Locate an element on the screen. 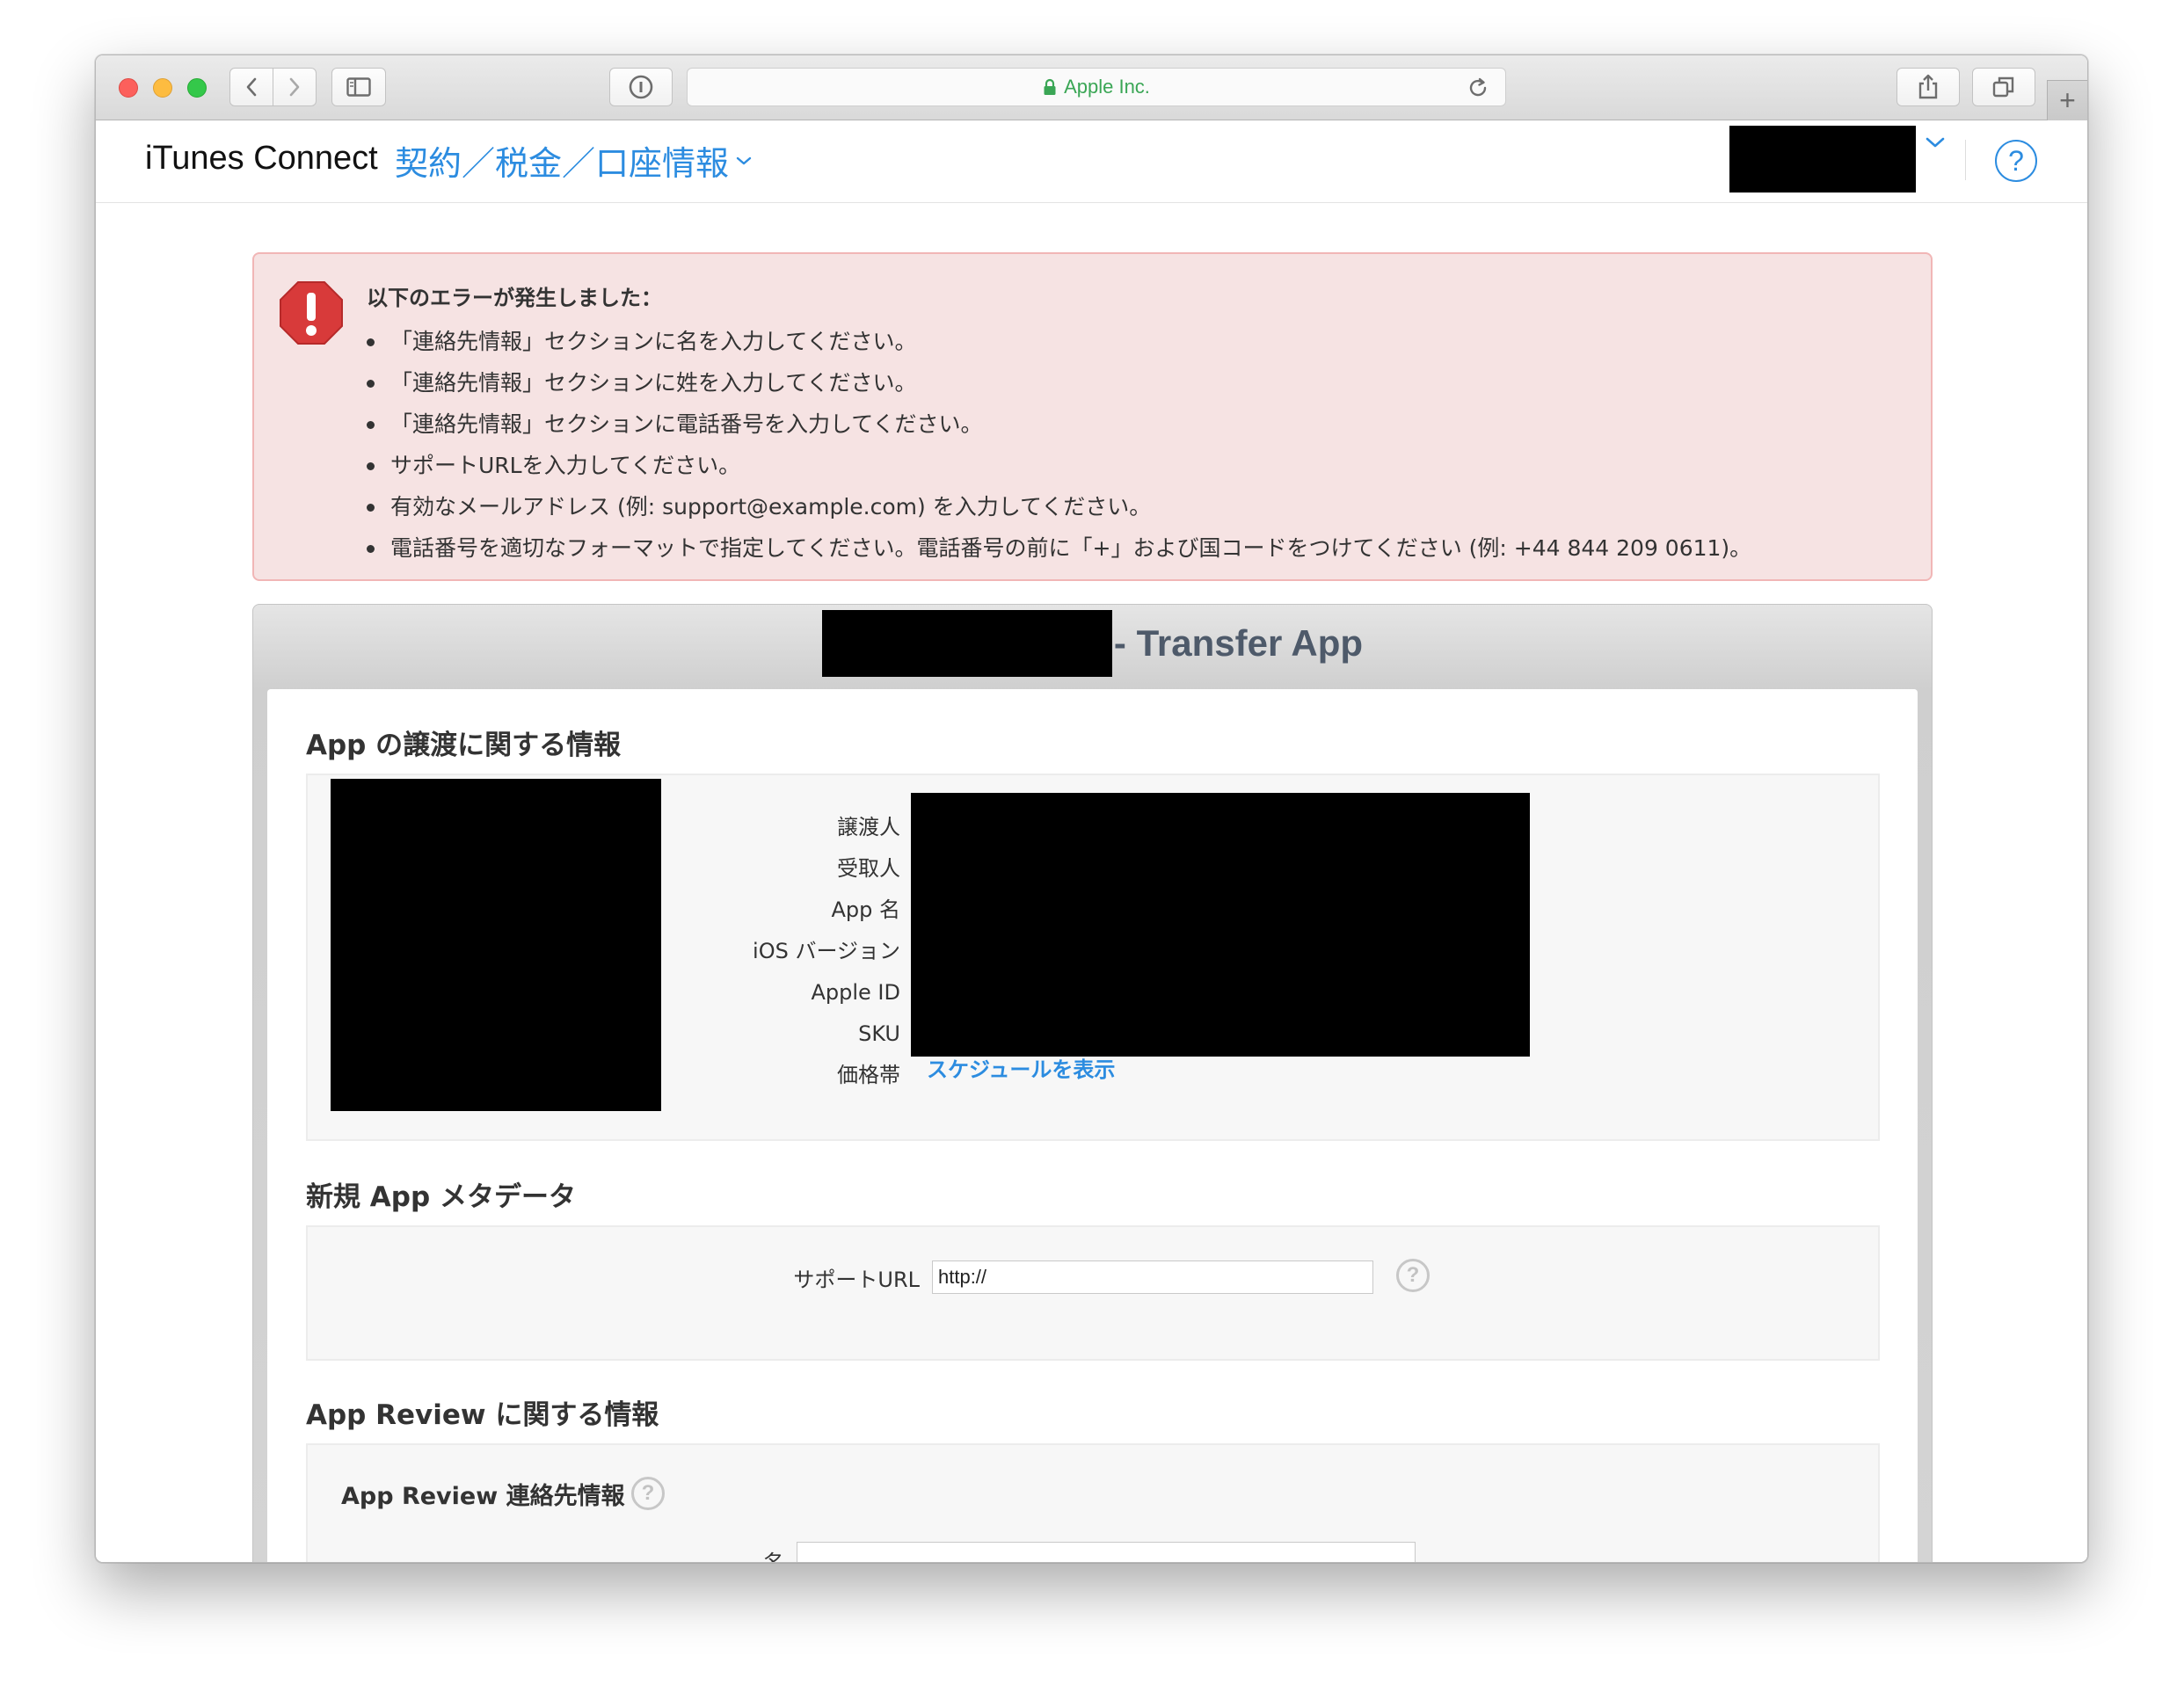 Image resolution: width=2184 pixels, height=1700 pixels. forward-button is located at coordinates (295, 87).